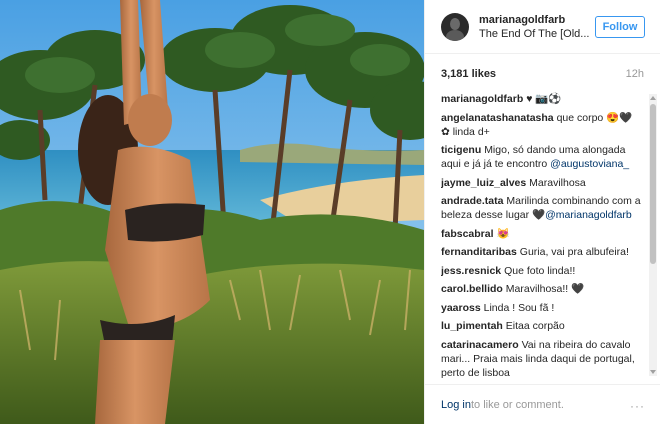 The width and height of the screenshot is (660, 424). I want to click on avatar, so click(455, 26).